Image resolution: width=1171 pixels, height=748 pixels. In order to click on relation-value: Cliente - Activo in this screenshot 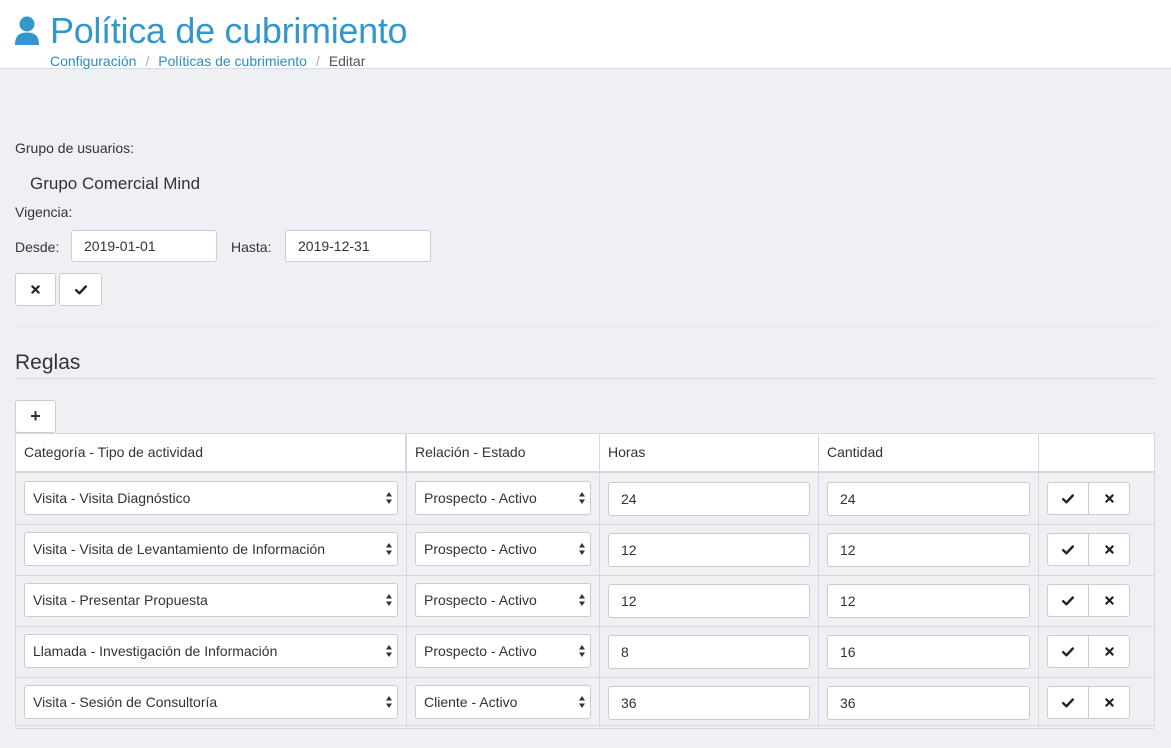, I will do `click(471, 702)`.